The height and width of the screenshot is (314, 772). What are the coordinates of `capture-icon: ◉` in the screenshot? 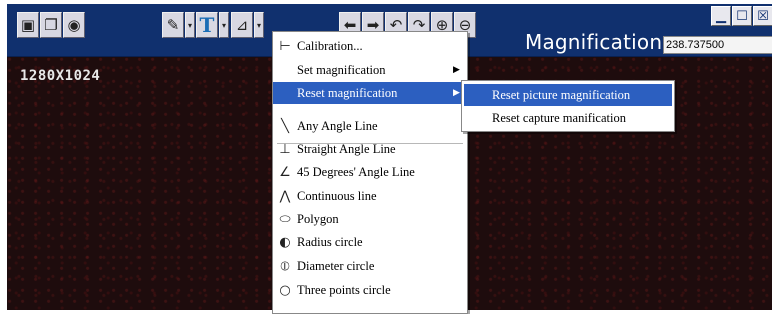 It's located at (74, 25).